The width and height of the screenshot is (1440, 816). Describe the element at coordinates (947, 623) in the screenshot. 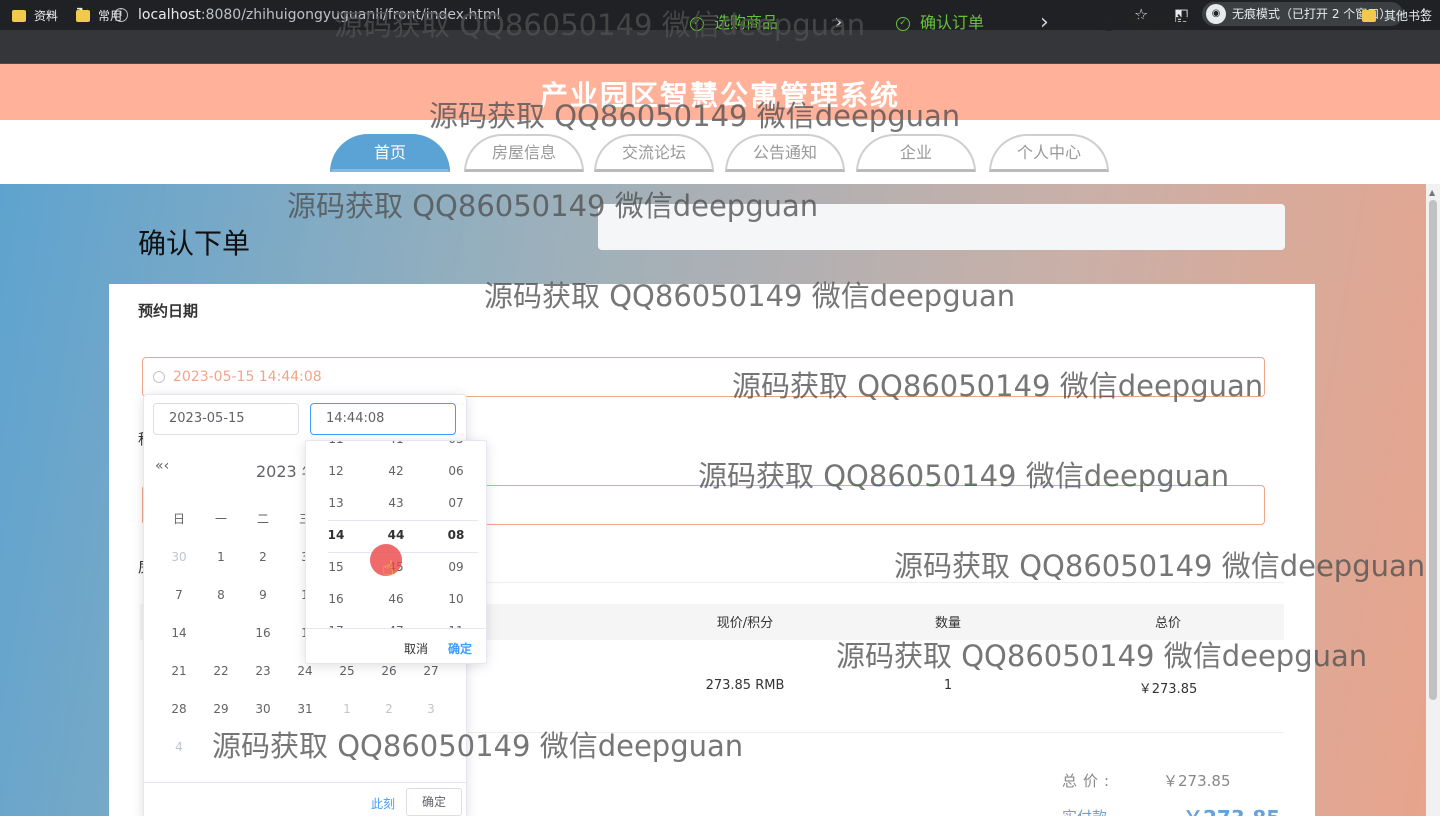

I see `col-quantity: 数量` at that location.